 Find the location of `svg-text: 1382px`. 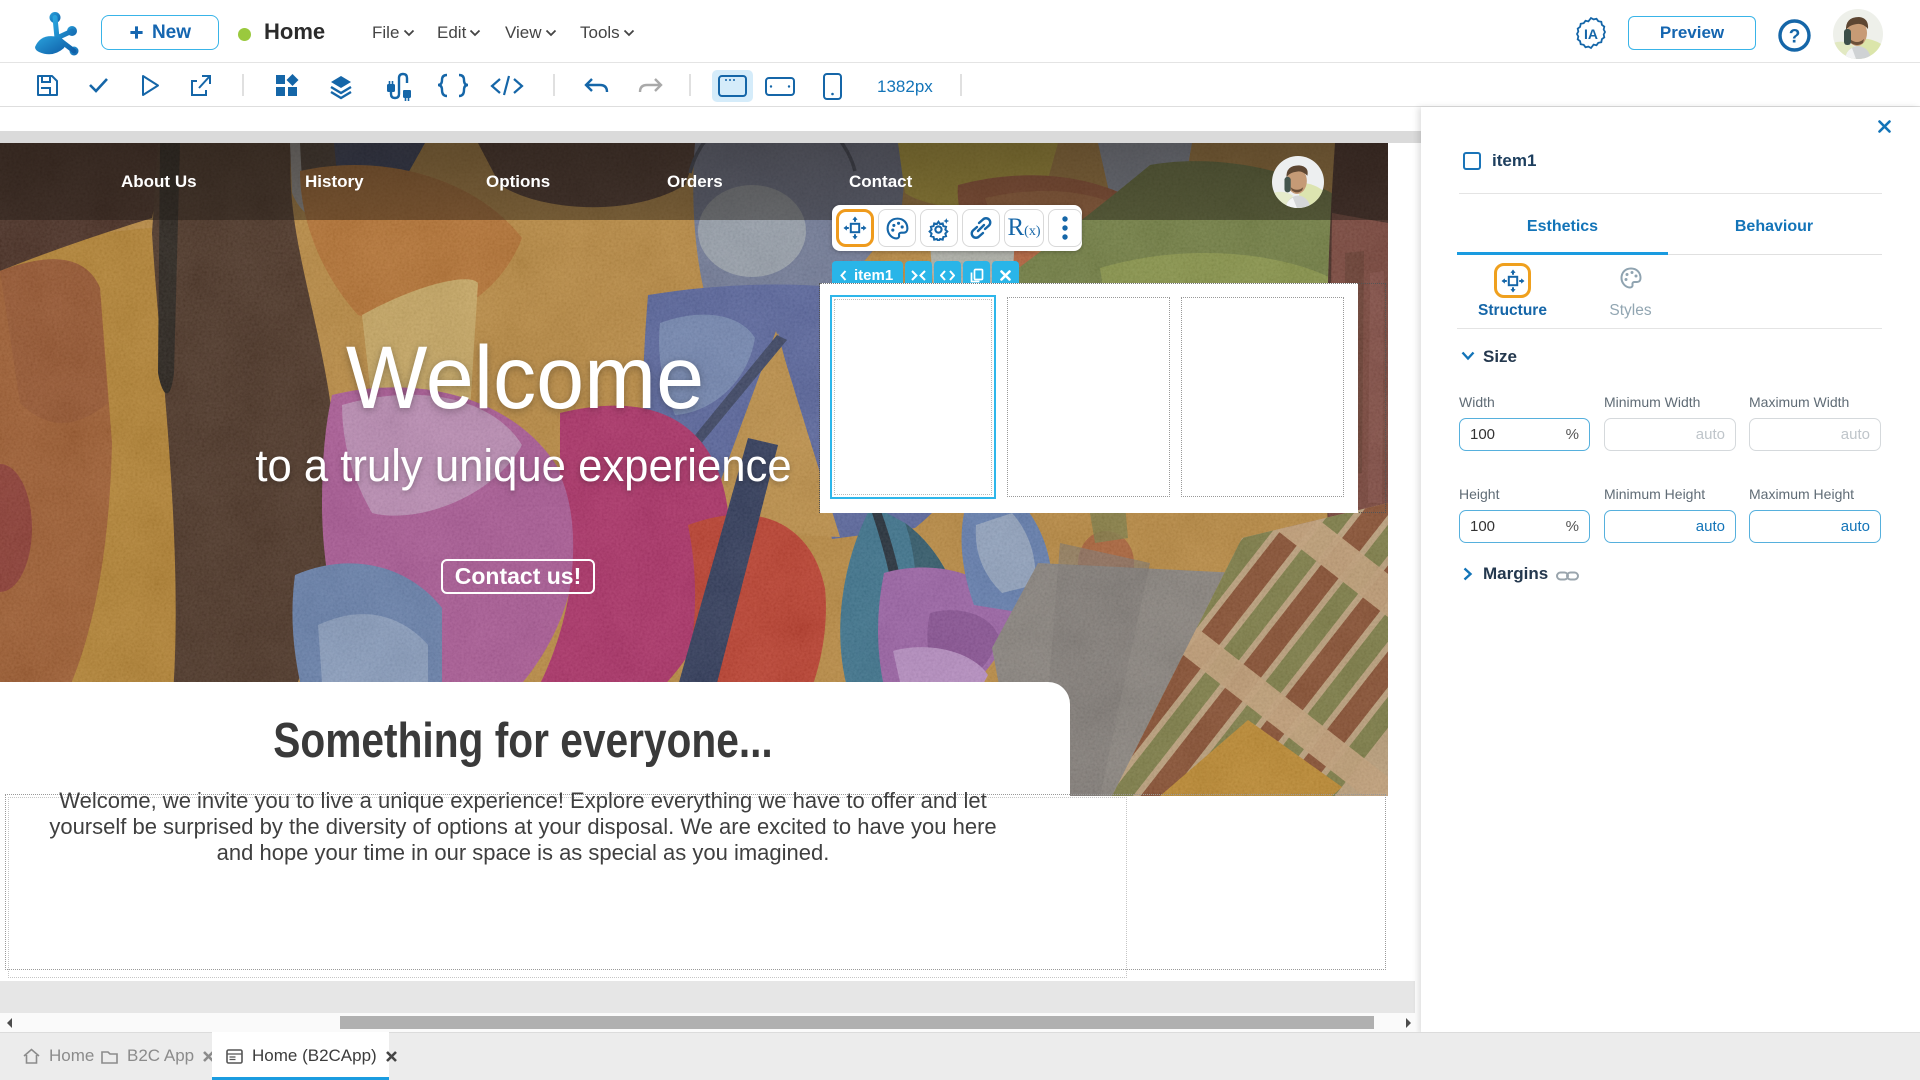

svg-text: 1382px is located at coordinates (905, 86).